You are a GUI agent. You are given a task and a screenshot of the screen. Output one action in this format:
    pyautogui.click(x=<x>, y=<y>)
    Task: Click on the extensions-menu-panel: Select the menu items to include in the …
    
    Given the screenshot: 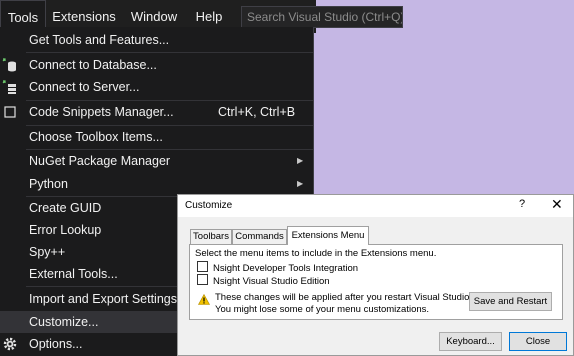 What is the action you would take?
    pyautogui.click(x=376, y=282)
    